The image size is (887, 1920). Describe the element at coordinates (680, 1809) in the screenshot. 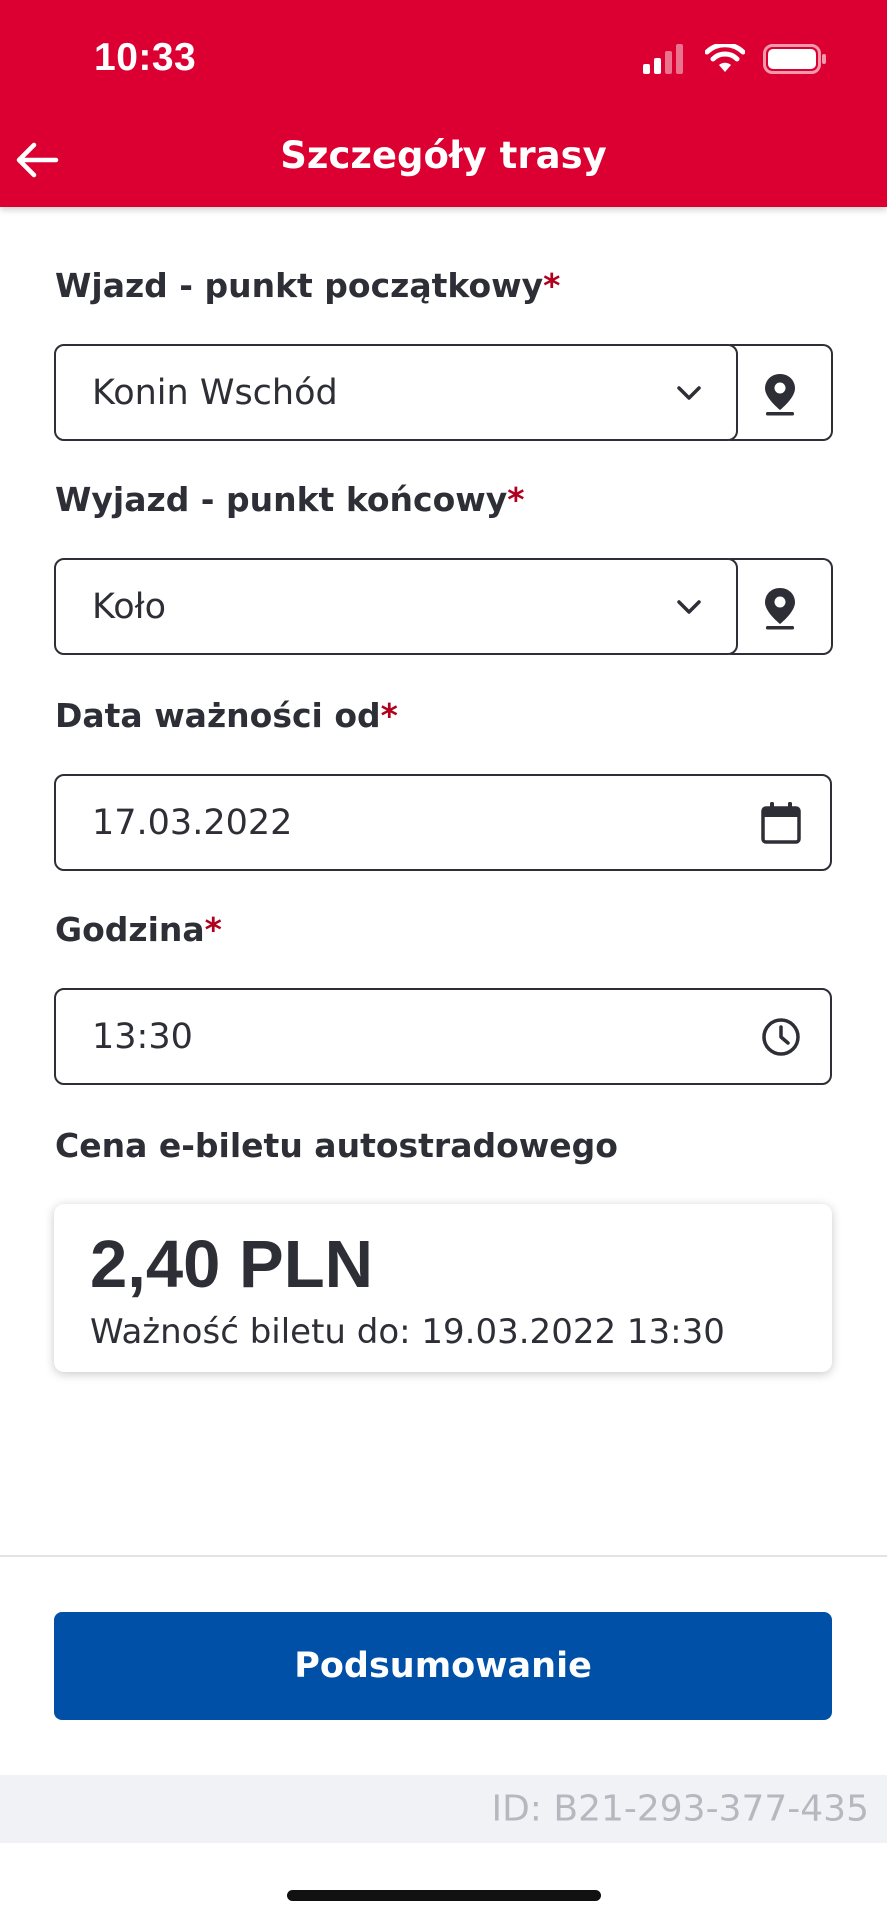

I see `device-id: ID: B21-293-377-435` at that location.